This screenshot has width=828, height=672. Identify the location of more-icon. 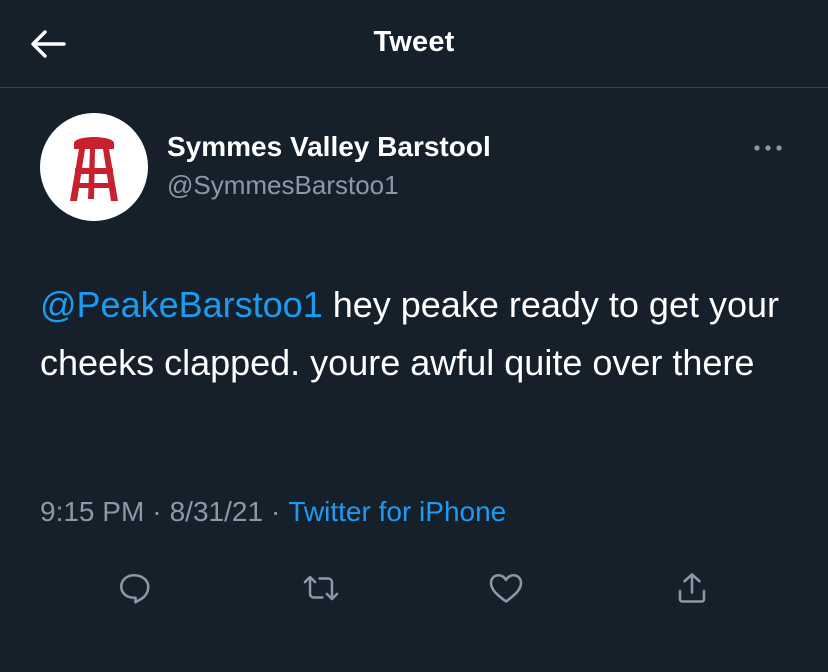
(768, 148).